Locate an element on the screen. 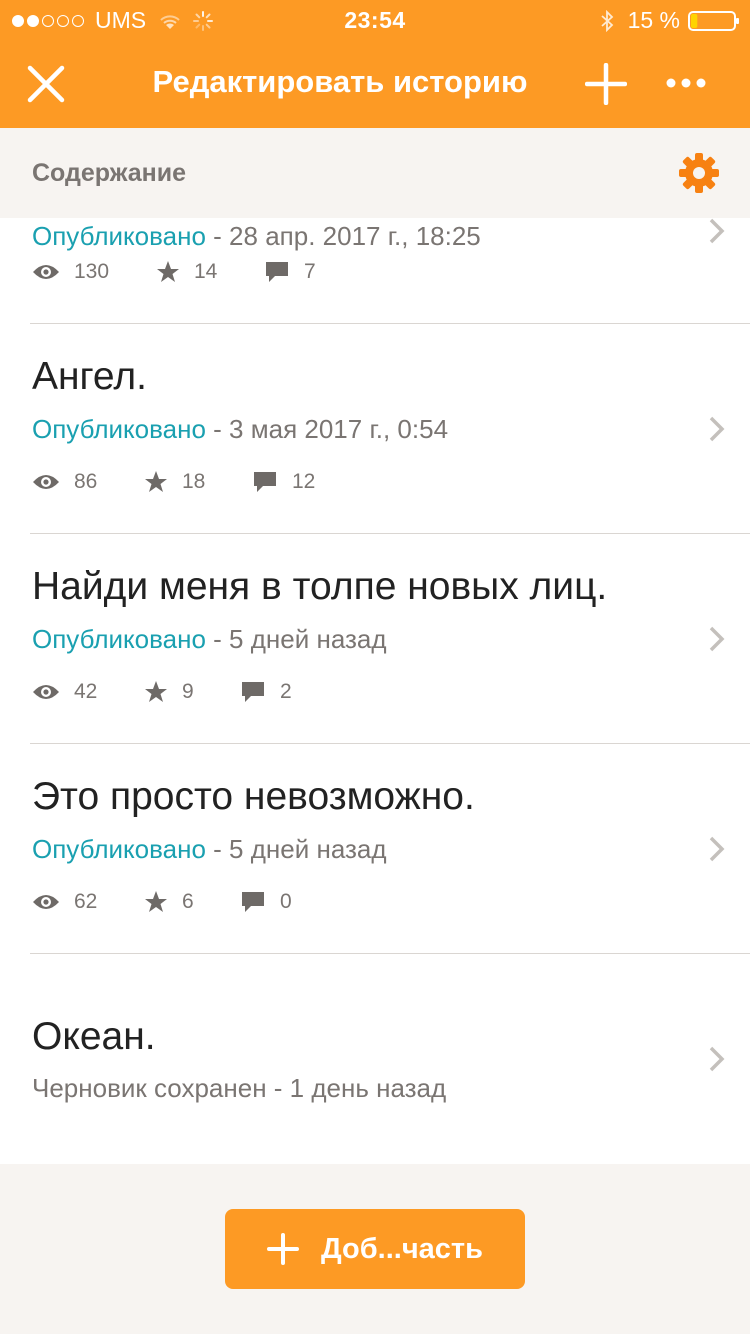 The height and width of the screenshot is (1334, 750). views-count: 42 is located at coordinates (86, 691).